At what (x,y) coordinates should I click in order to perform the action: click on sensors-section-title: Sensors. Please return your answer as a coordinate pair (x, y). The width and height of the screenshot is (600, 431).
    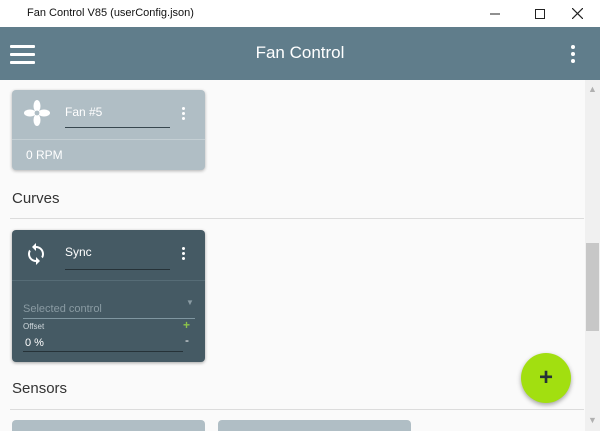
    Looking at the image, I should click on (40, 388).